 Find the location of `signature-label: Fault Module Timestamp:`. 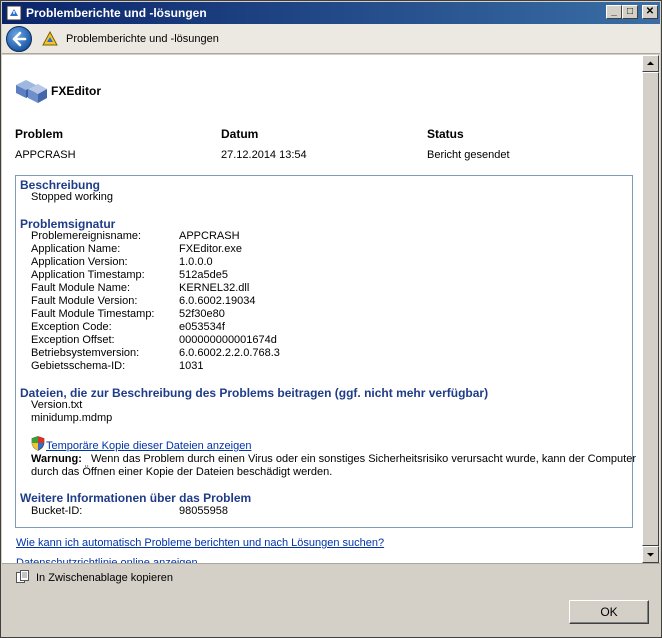

signature-label: Fault Module Timestamp: is located at coordinates (93, 314).